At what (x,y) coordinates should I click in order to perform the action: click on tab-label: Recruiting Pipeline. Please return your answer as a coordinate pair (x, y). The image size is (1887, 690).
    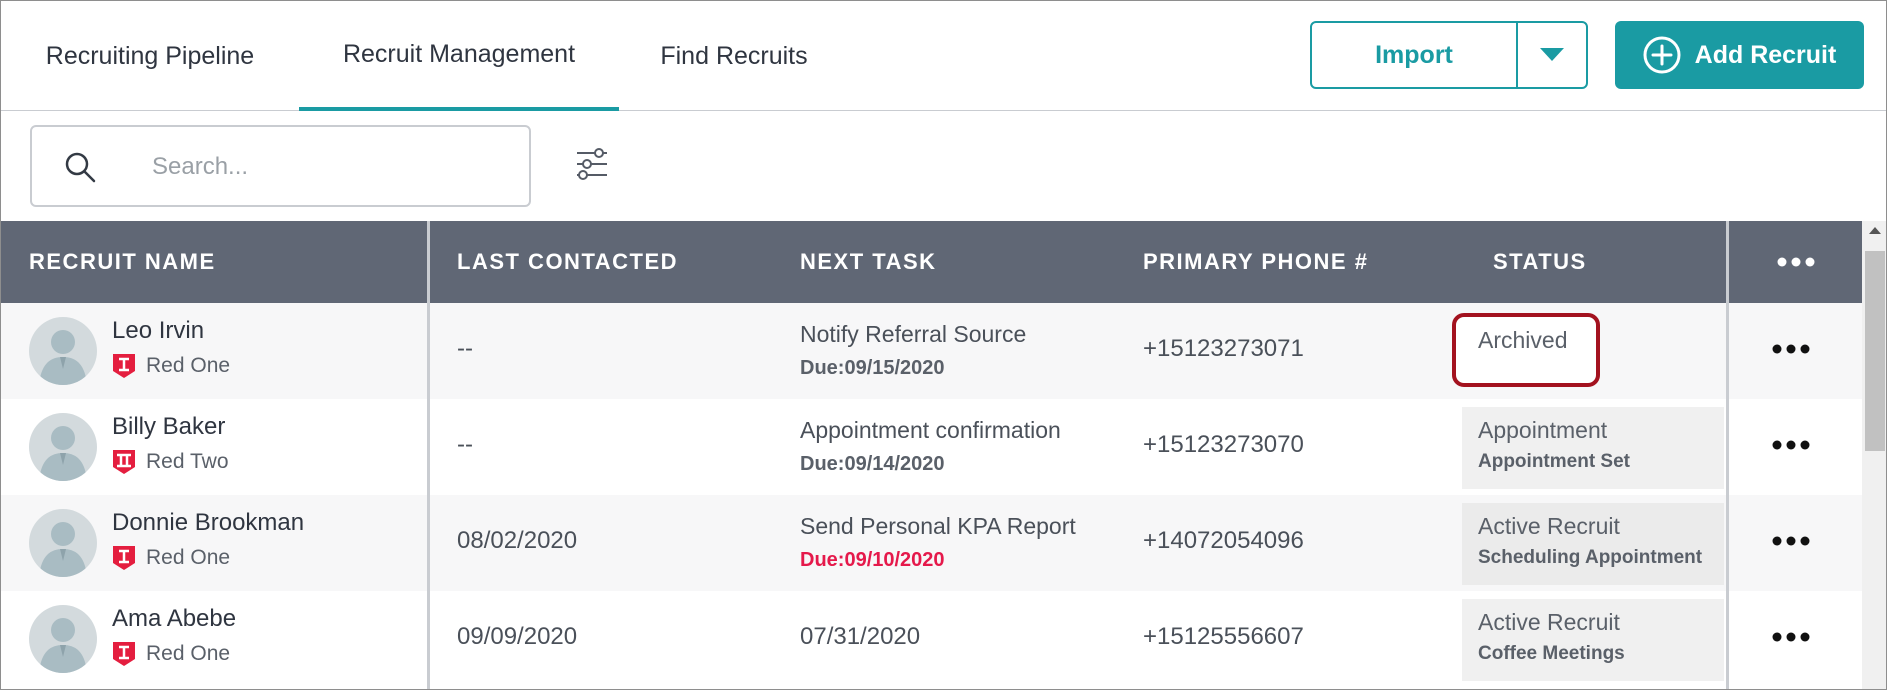
    Looking at the image, I should click on (150, 55).